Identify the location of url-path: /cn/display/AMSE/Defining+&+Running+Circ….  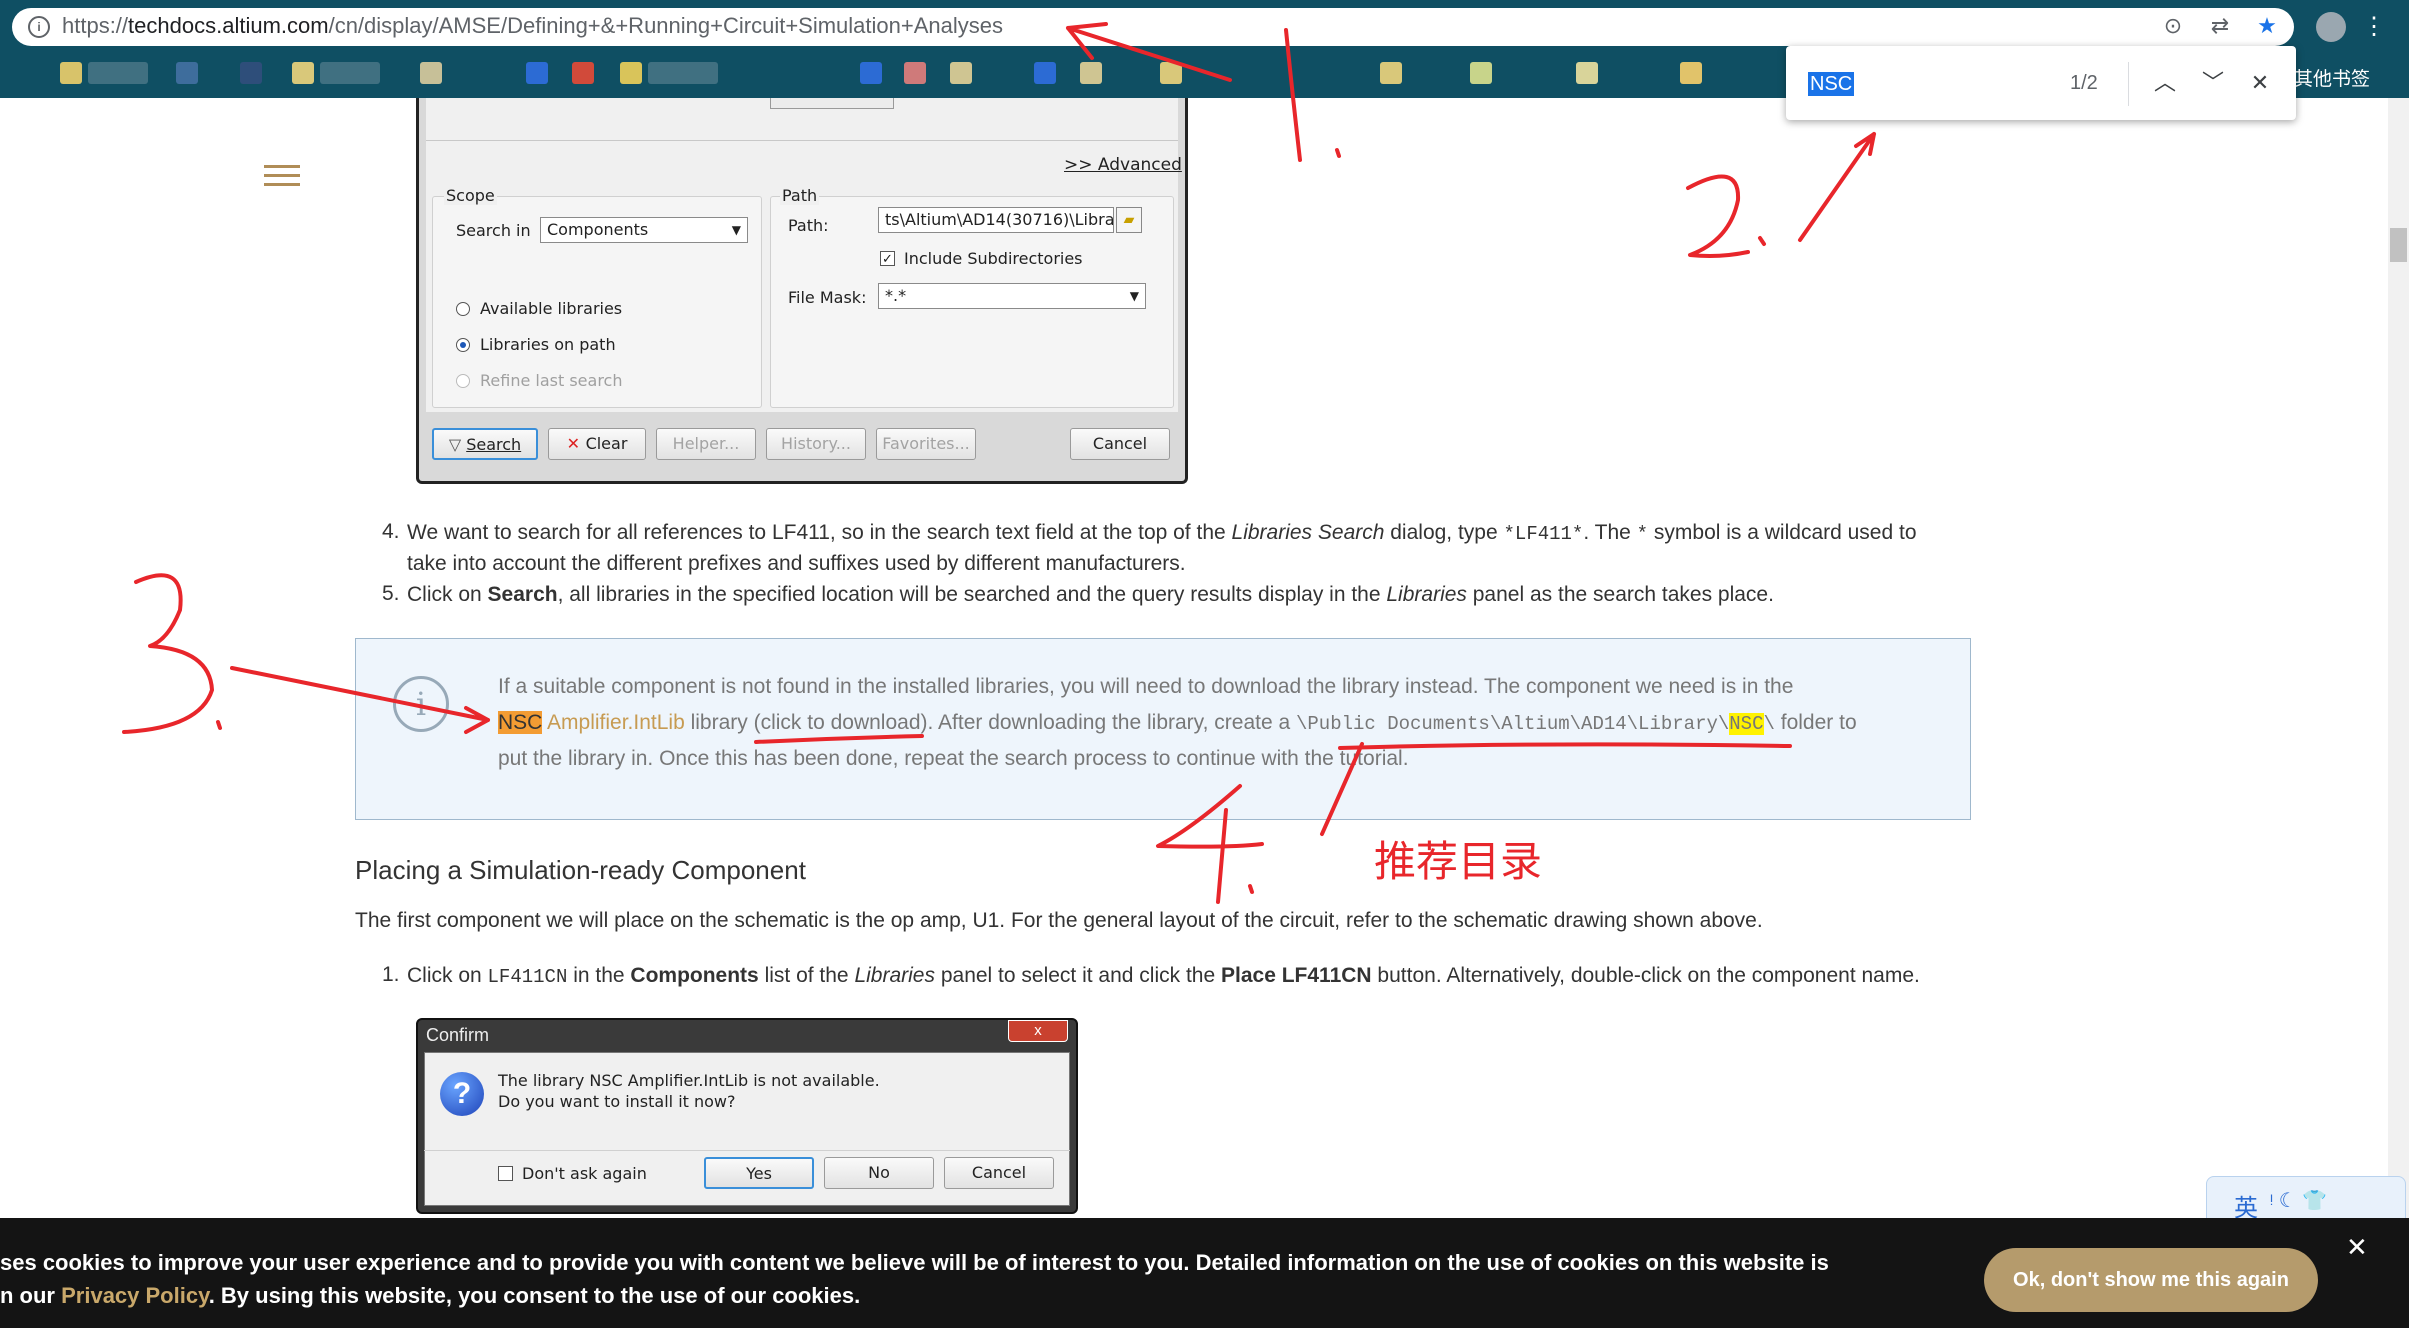
(665, 25).